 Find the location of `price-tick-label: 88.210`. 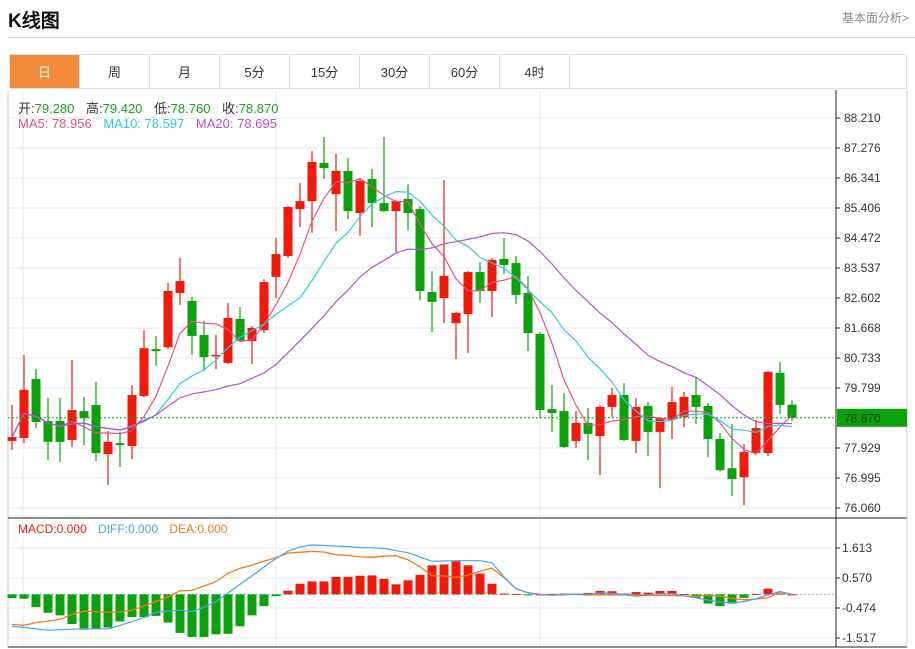

price-tick-label: 88.210 is located at coordinates (862, 118).